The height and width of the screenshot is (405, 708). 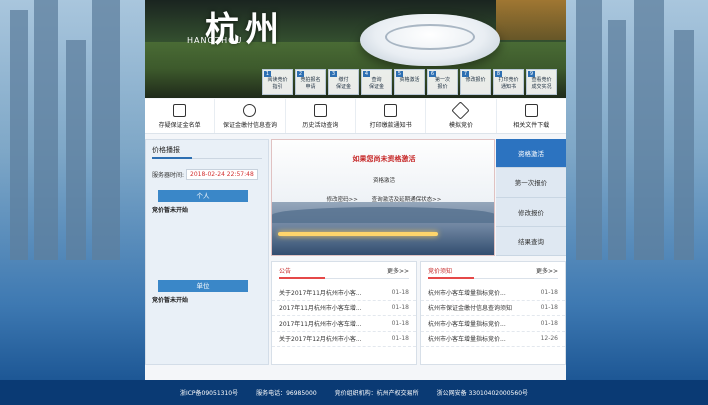 I want to click on footer-org: 竞价组织机构：杭州产权交易所, so click(x=376, y=393).